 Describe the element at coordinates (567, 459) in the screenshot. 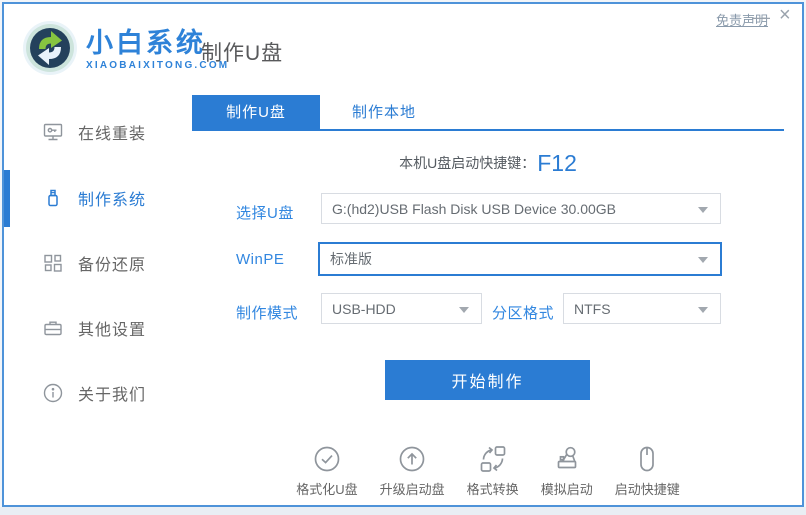

I see `stamp-icon` at that location.